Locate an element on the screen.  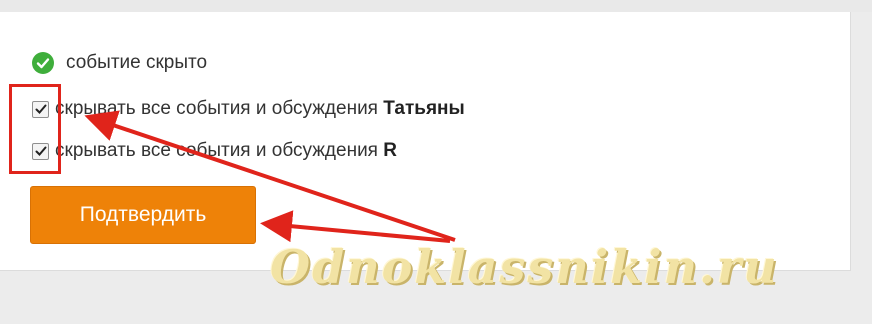
watermark: Odnoklassnikin.ru is located at coordinates (524, 267).